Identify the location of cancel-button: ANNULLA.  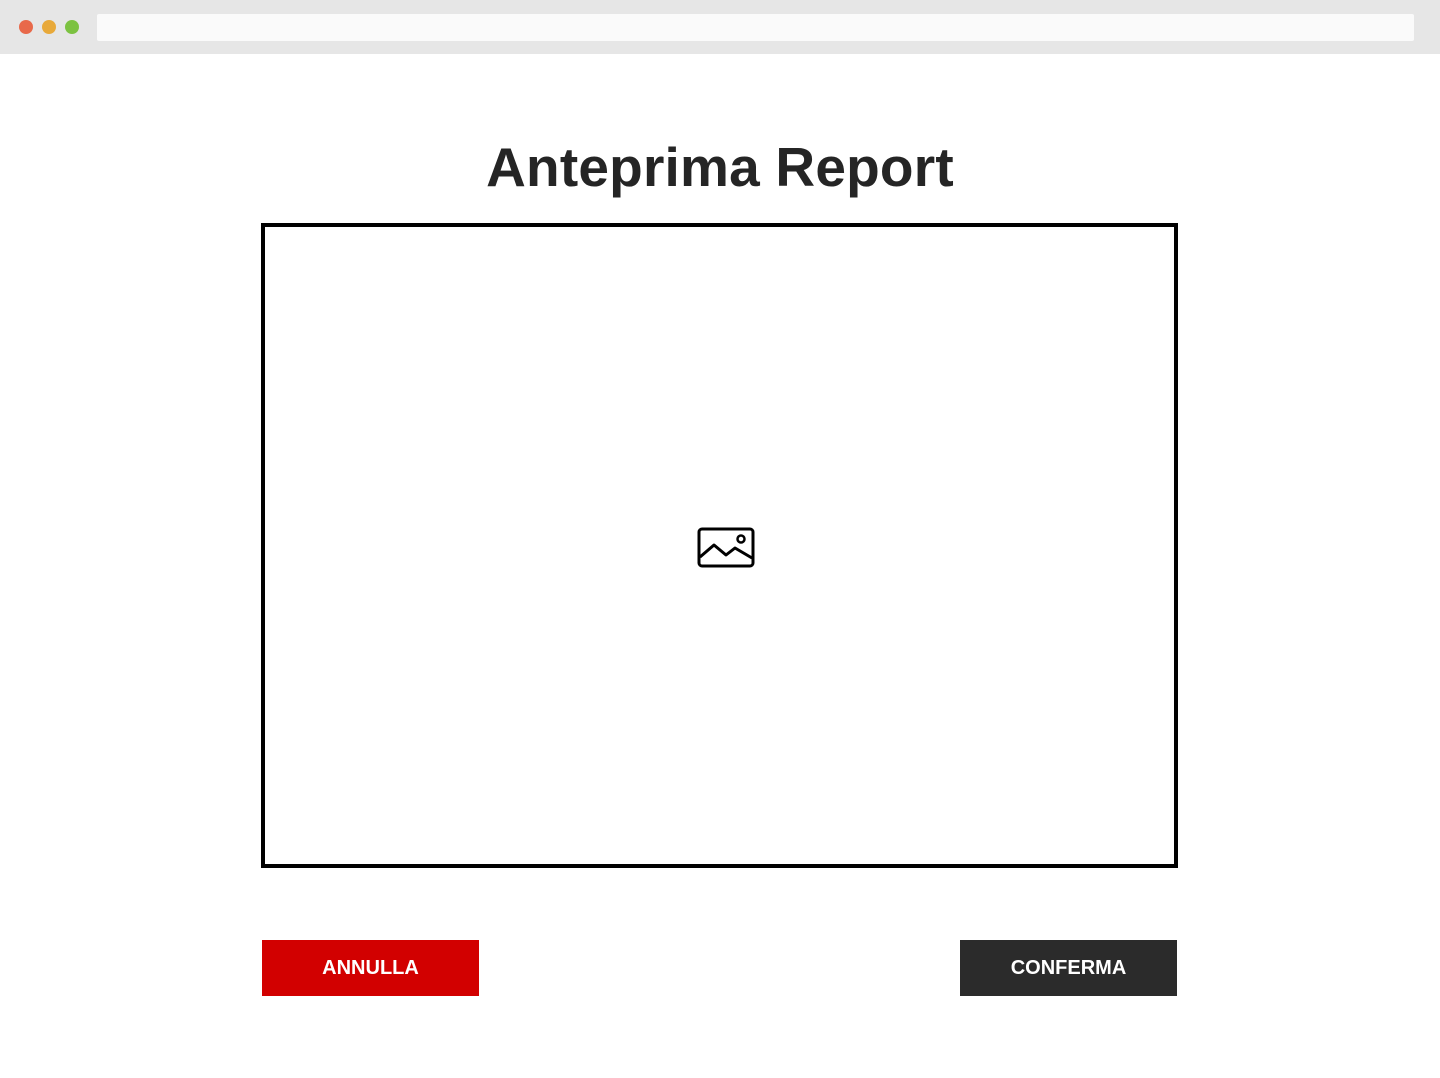
(370, 968).